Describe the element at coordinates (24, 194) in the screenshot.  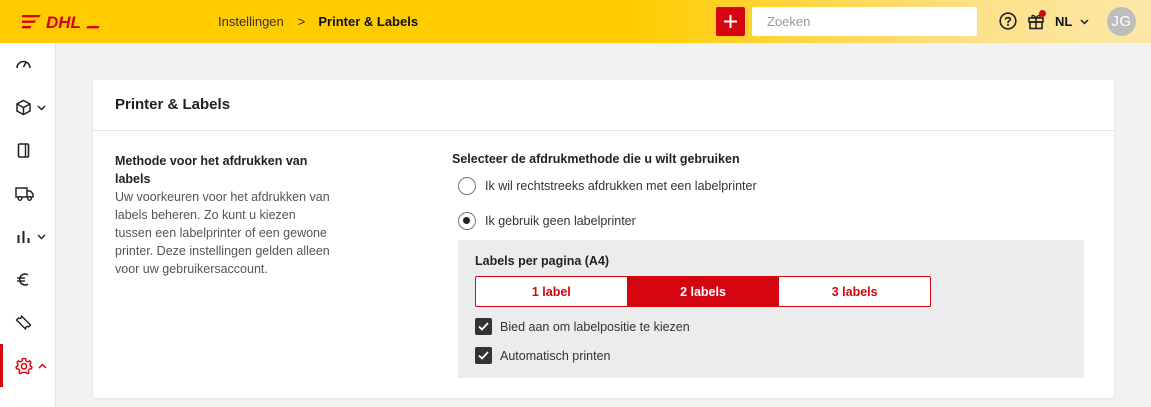
I see `truck-icon` at that location.